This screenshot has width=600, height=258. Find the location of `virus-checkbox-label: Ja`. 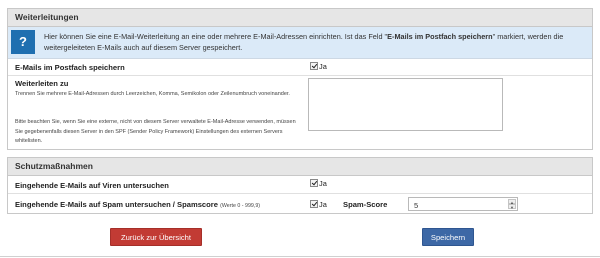

virus-checkbox-label: Ja is located at coordinates (323, 183).